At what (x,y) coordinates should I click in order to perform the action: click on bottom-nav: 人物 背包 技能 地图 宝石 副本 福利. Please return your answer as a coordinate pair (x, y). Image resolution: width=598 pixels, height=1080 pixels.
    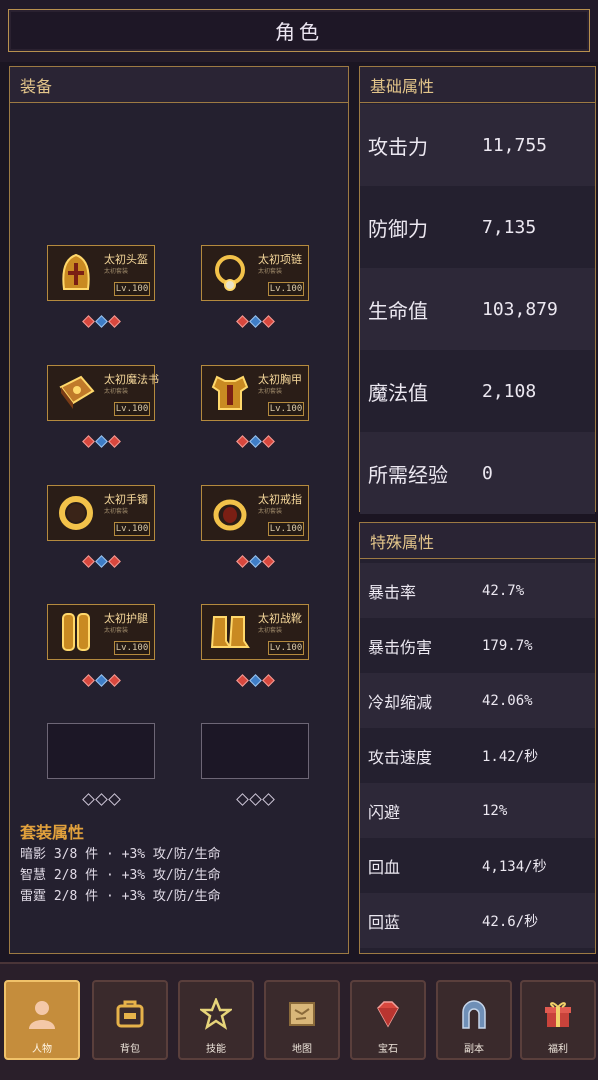
    Looking at the image, I should click on (299, 1021).